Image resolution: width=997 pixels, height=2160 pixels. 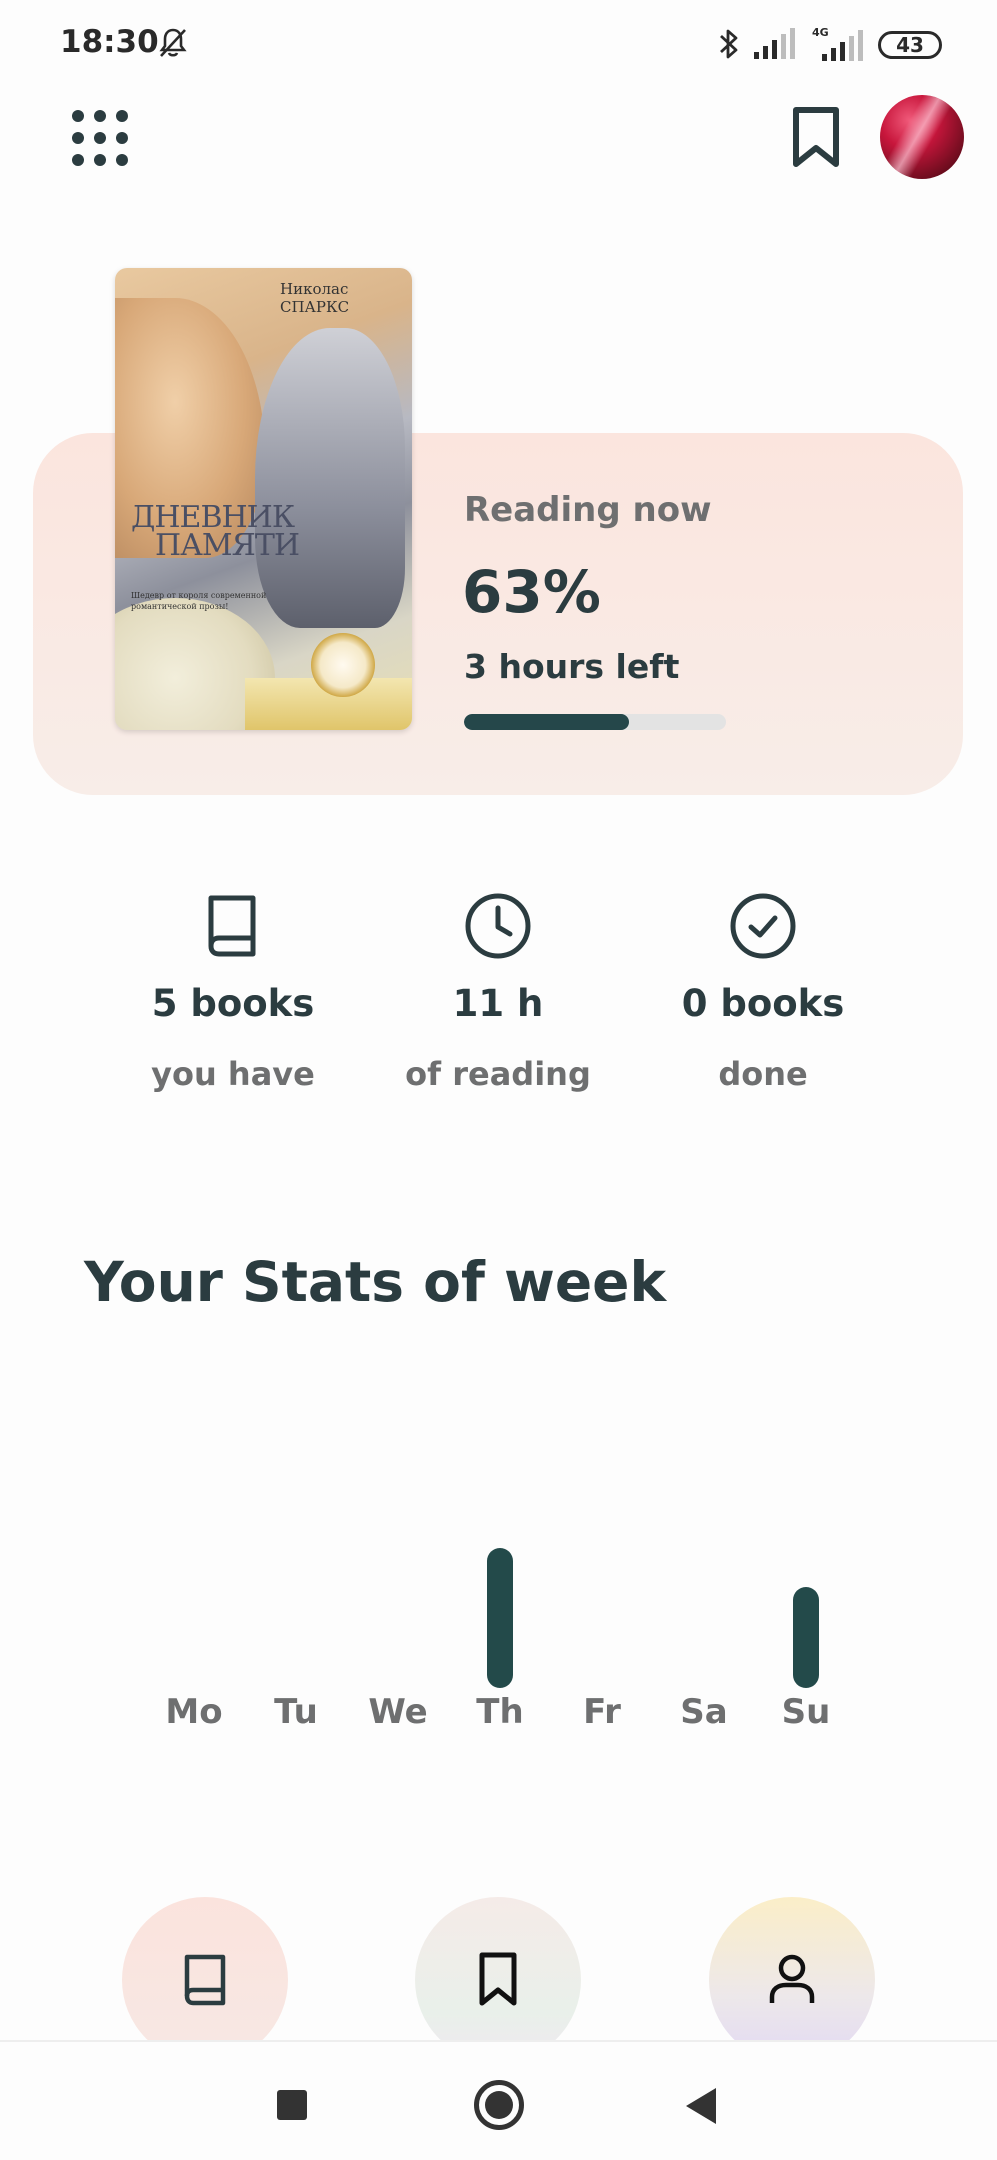 What do you see at coordinates (500, 1712) in the screenshot?
I see `chart-day-label: Th` at bounding box center [500, 1712].